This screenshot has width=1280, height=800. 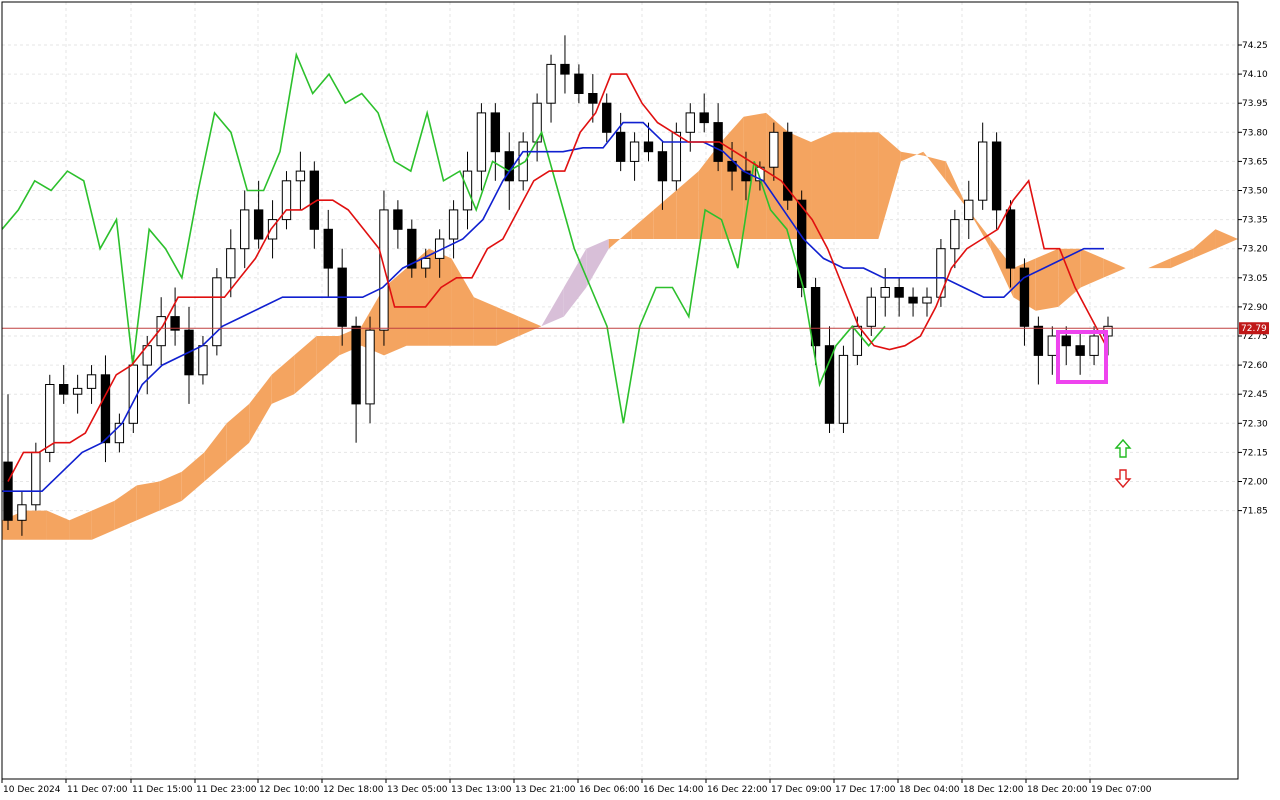 What do you see at coordinates (481, 790) in the screenshot?
I see `x-tick-label: 13 Dec 13:00` at bounding box center [481, 790].